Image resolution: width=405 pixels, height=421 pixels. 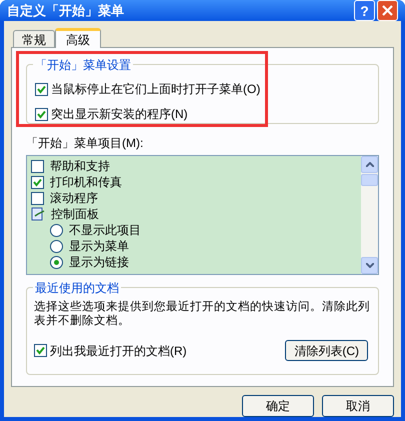 What do you see at coordinates (77, 288) in the screenshot?
I see `group-title: 最近使用的文档` at bounding box center [77, 288].